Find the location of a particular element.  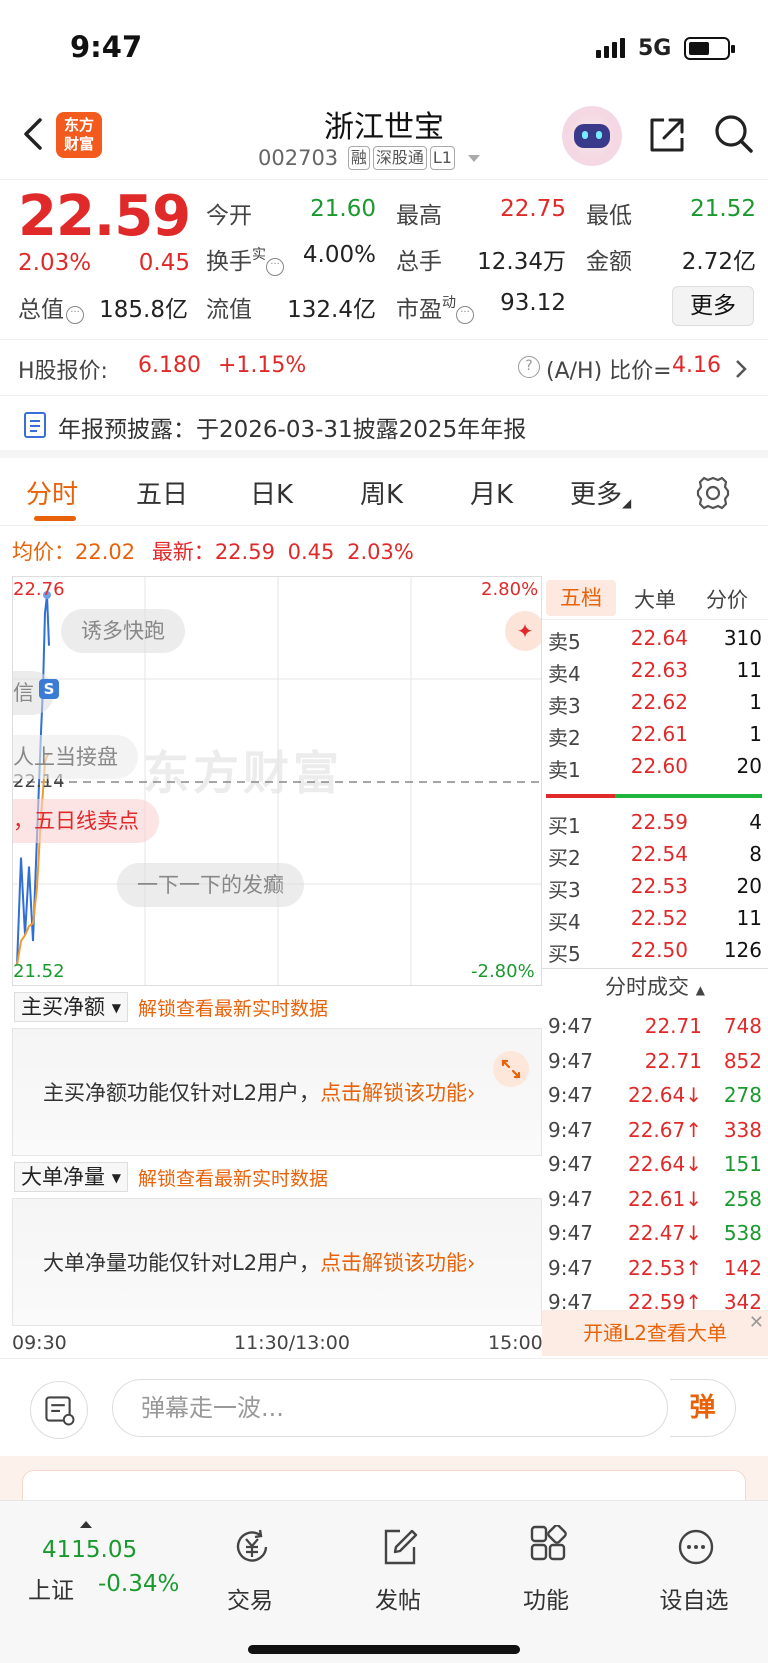

status-time: 9:47 is located at coordinates (106, 47).